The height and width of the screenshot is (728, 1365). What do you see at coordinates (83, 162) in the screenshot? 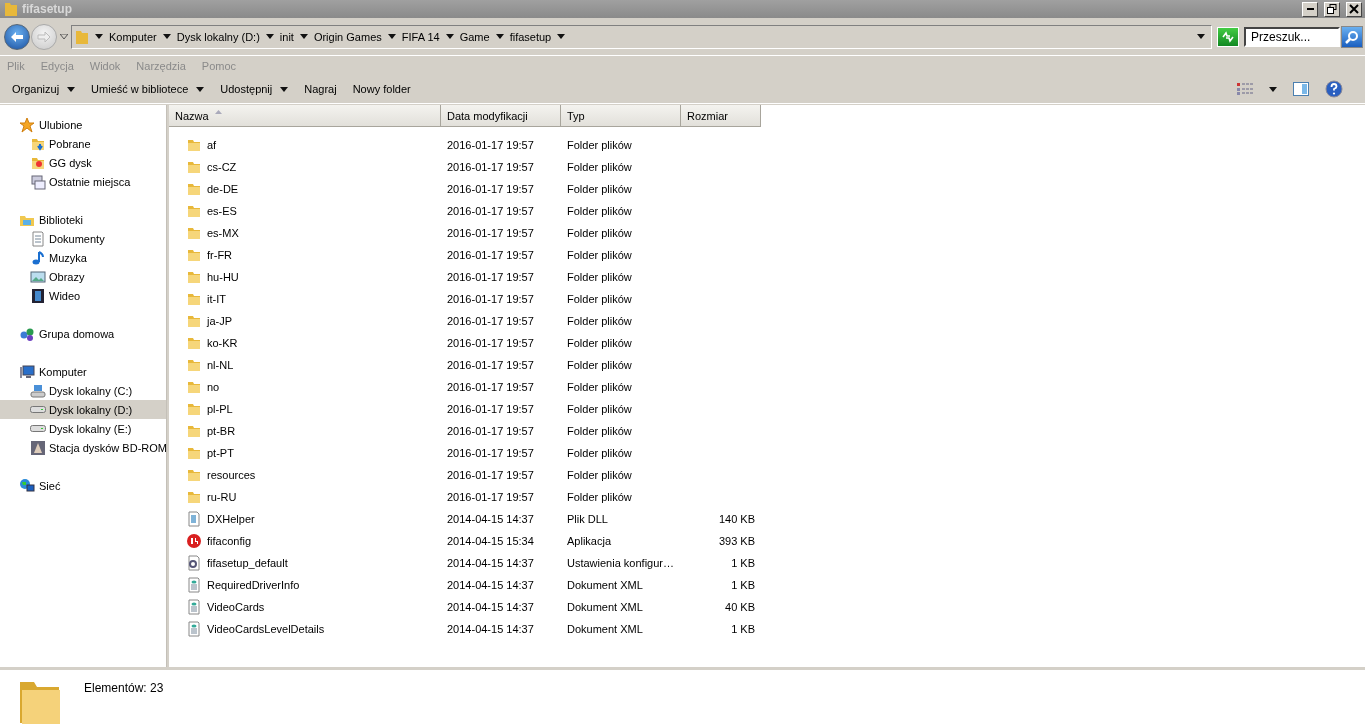
I see `sidebar-item: GG dysk` at bounding box center [83, 162].